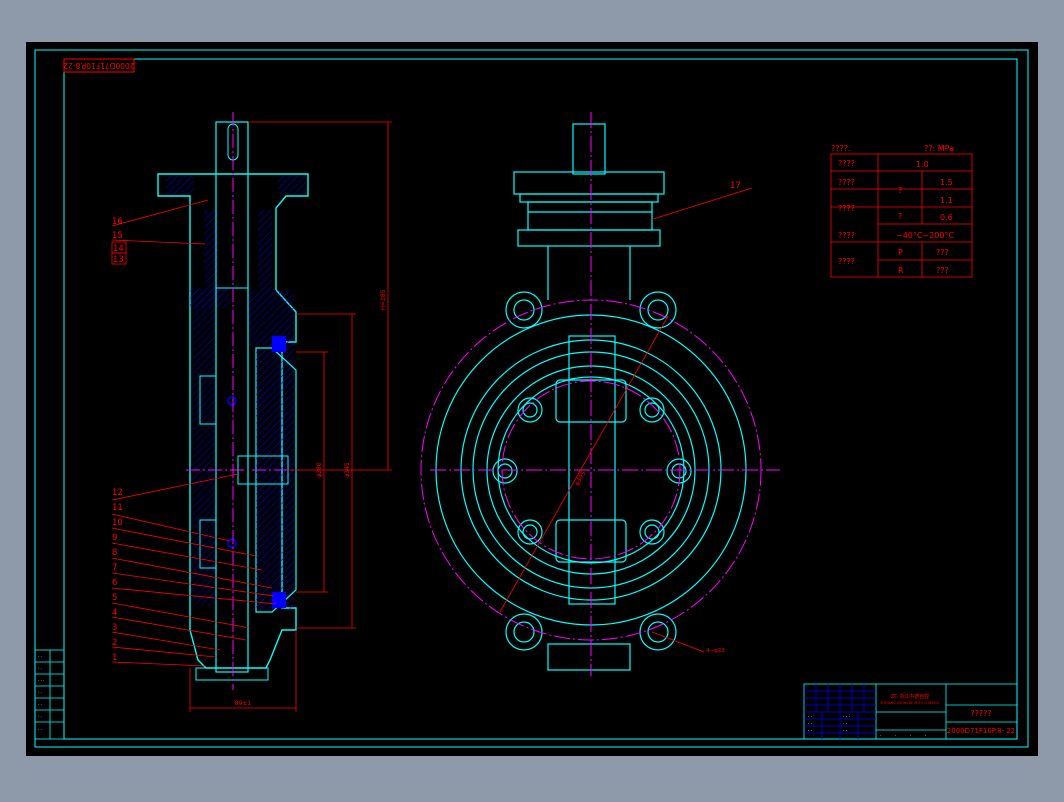  What do you see at coordinates (114, 628) in the screenshot?
I see `part-label-3: 3` at bounding box center [114, 628].